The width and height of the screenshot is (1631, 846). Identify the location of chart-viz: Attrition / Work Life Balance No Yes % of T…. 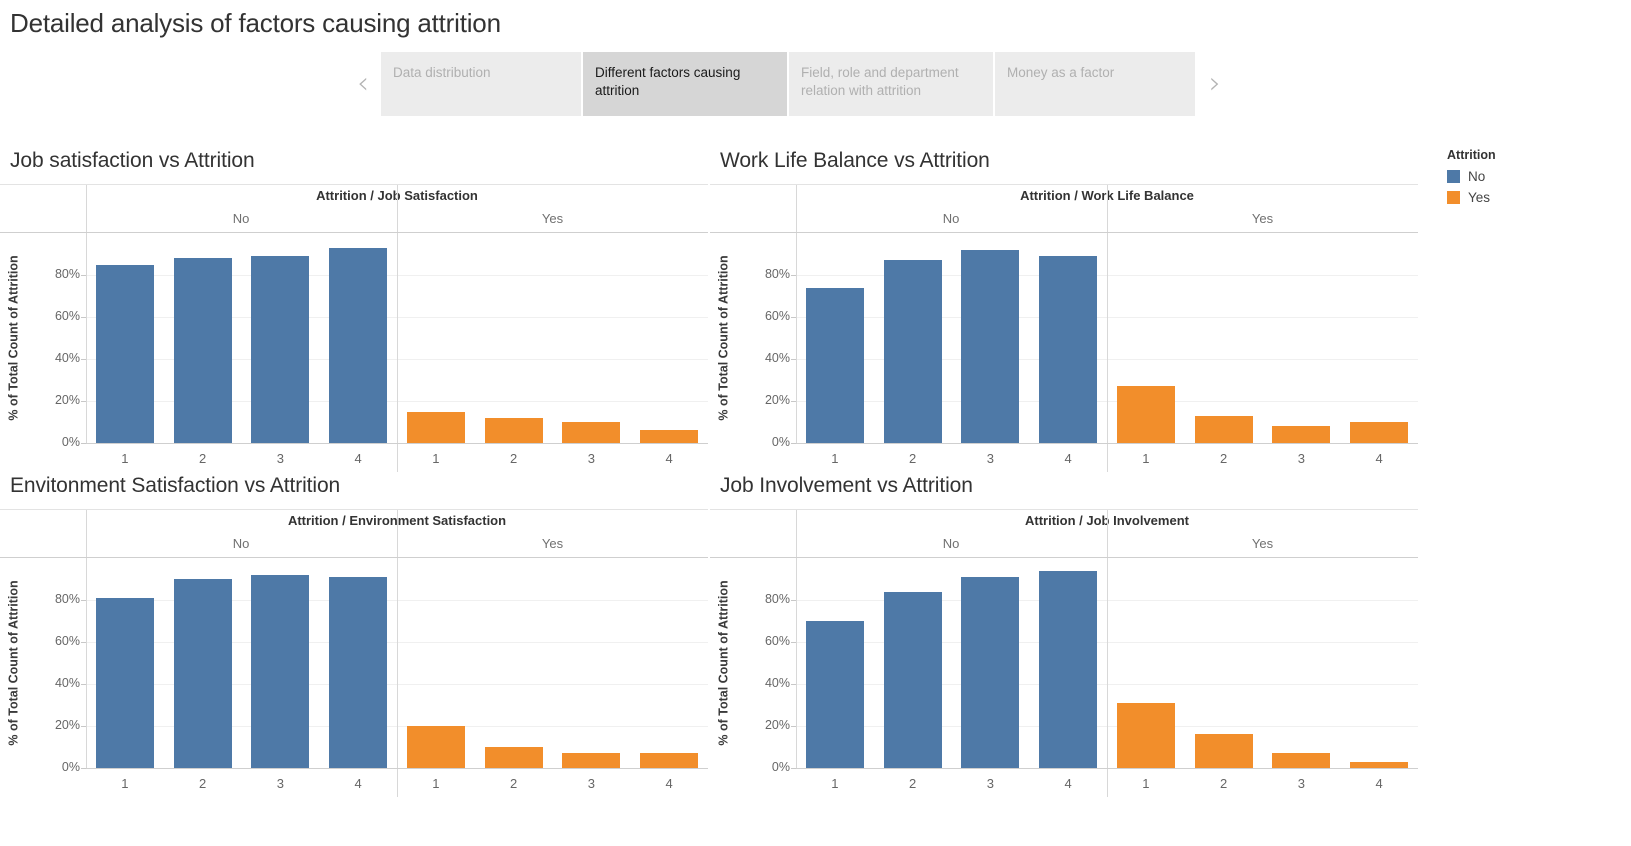
(1064, 328).